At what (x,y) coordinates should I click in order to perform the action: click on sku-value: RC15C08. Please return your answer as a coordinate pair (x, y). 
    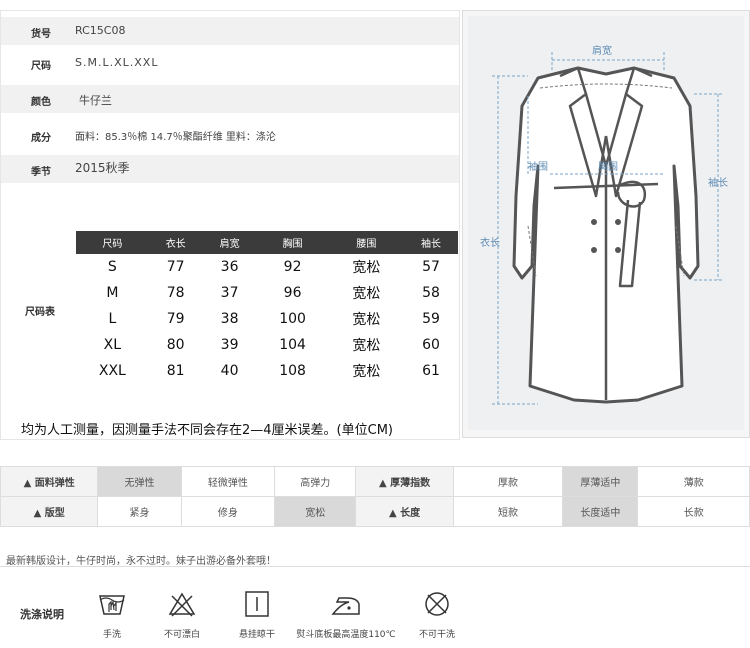
    Looking at the image, I should click on (100, 30).